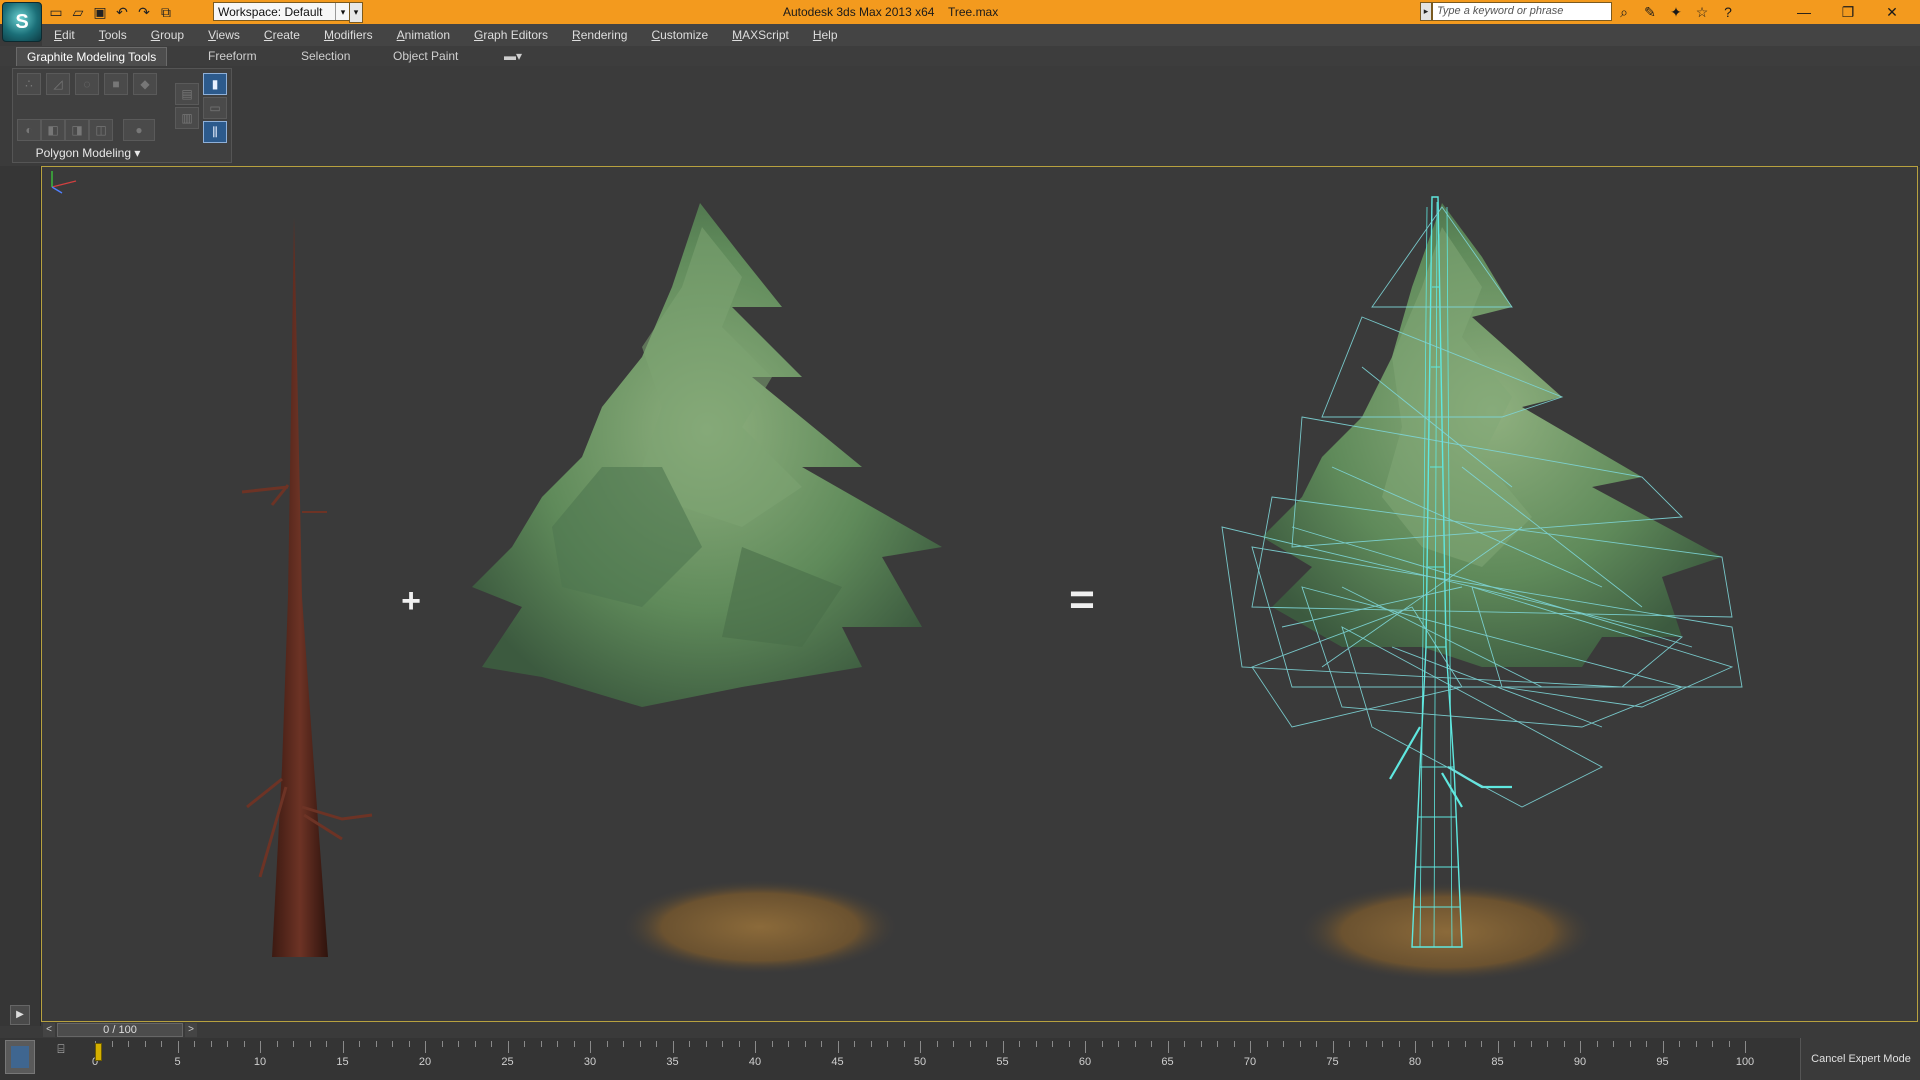 Image resolution: width=1920 pixels, height=1080 pixels. Describe the element at coordinates (20, 596) in the screenshot. I see `left-strip` at that location.